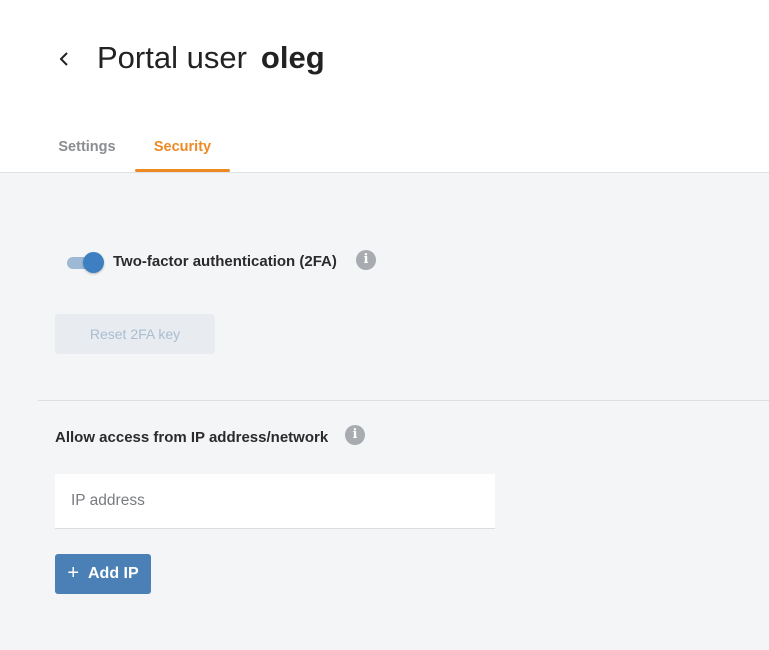 This screenshot has height=650, width=769. Describe the element at coordinates (192, 437) in the screenshot. I see `ip-access-label: Allow access from IP address/network` at that location.